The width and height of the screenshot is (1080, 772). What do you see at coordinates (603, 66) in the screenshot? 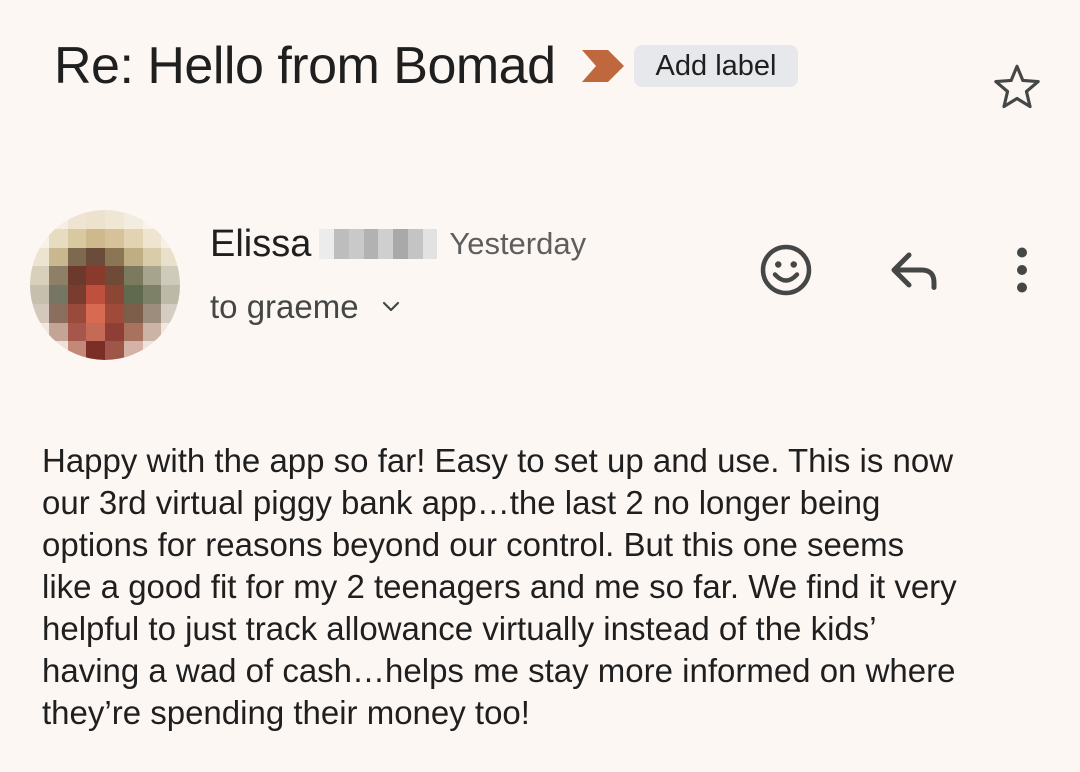
I see `importance-marker-icon` at bounding box center [603, 66].